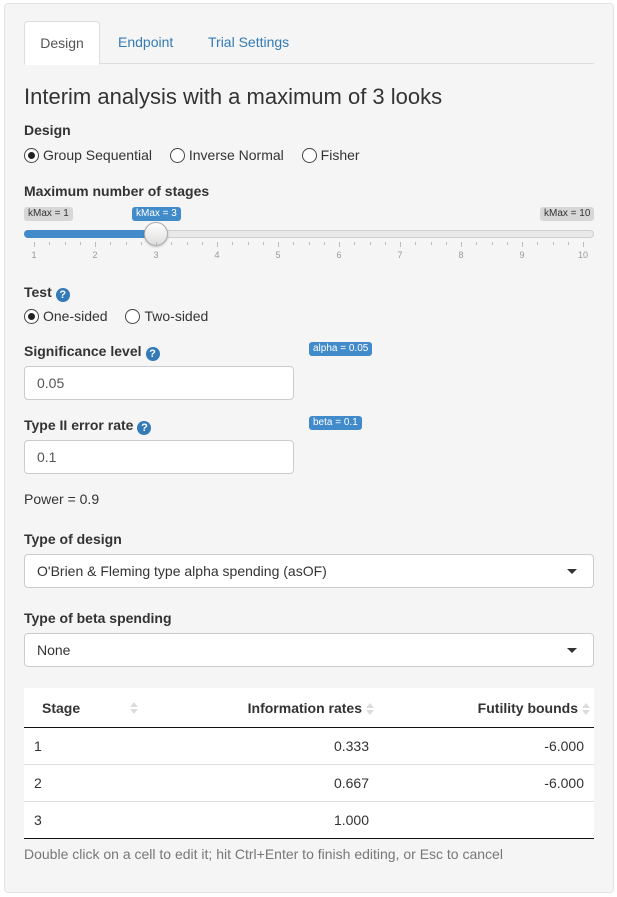 The height and width of the screenshot is (897, 617). I want to click on cell-information-rate: 1.000, so click(351, 820).